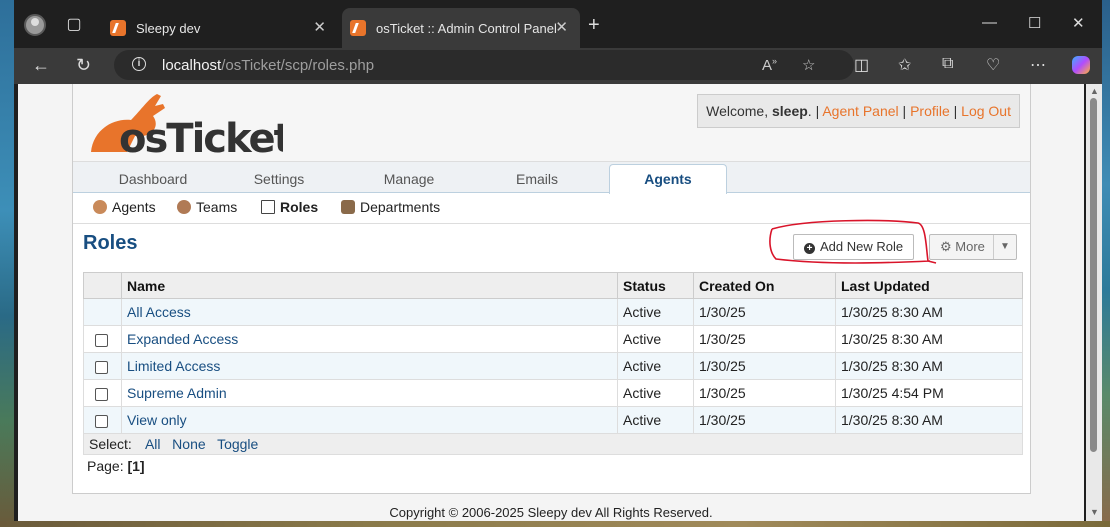 The width and height of the screenshot is (1110, 527). I want to click on tab-actions-icon: ▢, so click(74, 24).